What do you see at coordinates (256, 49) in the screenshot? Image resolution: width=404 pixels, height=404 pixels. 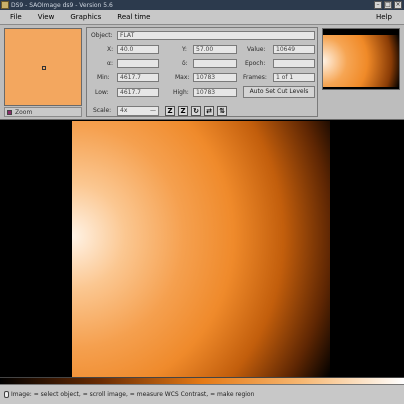 I see `value-label: Value:` at bounding box center [256, 49].